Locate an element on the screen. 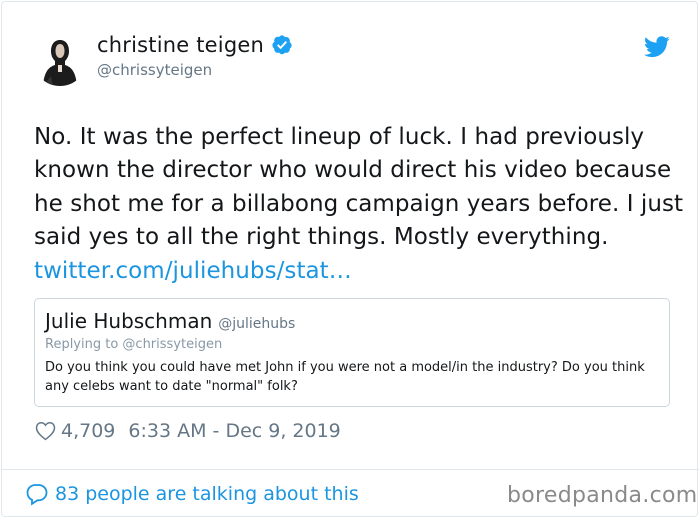  quoted-author-row: Julie Hubschman @juliehubs is located at coordinates (170, 321).